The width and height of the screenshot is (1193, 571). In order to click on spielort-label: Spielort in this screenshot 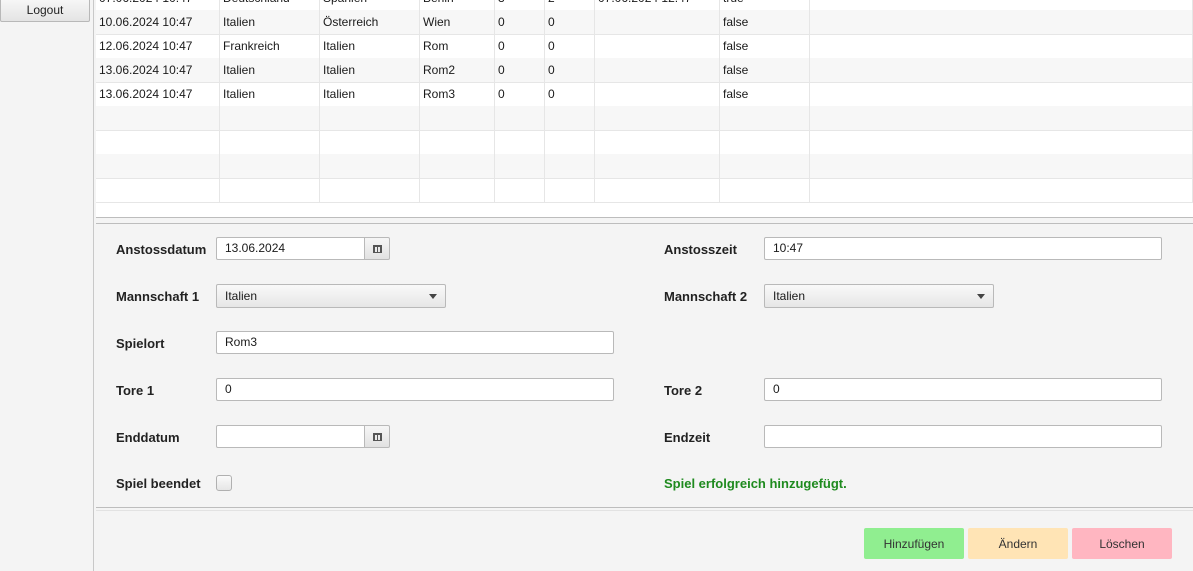, I will do `click(140, 343)`.